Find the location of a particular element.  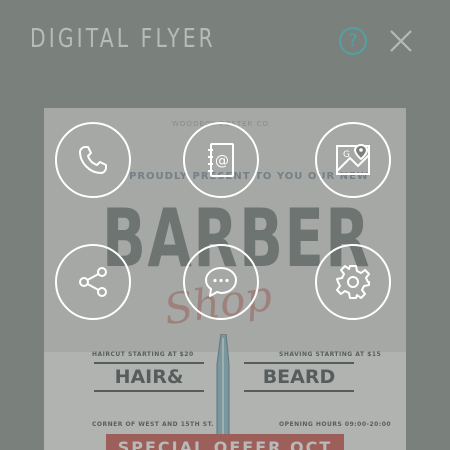

call-button is located at coordinates (93, 160).